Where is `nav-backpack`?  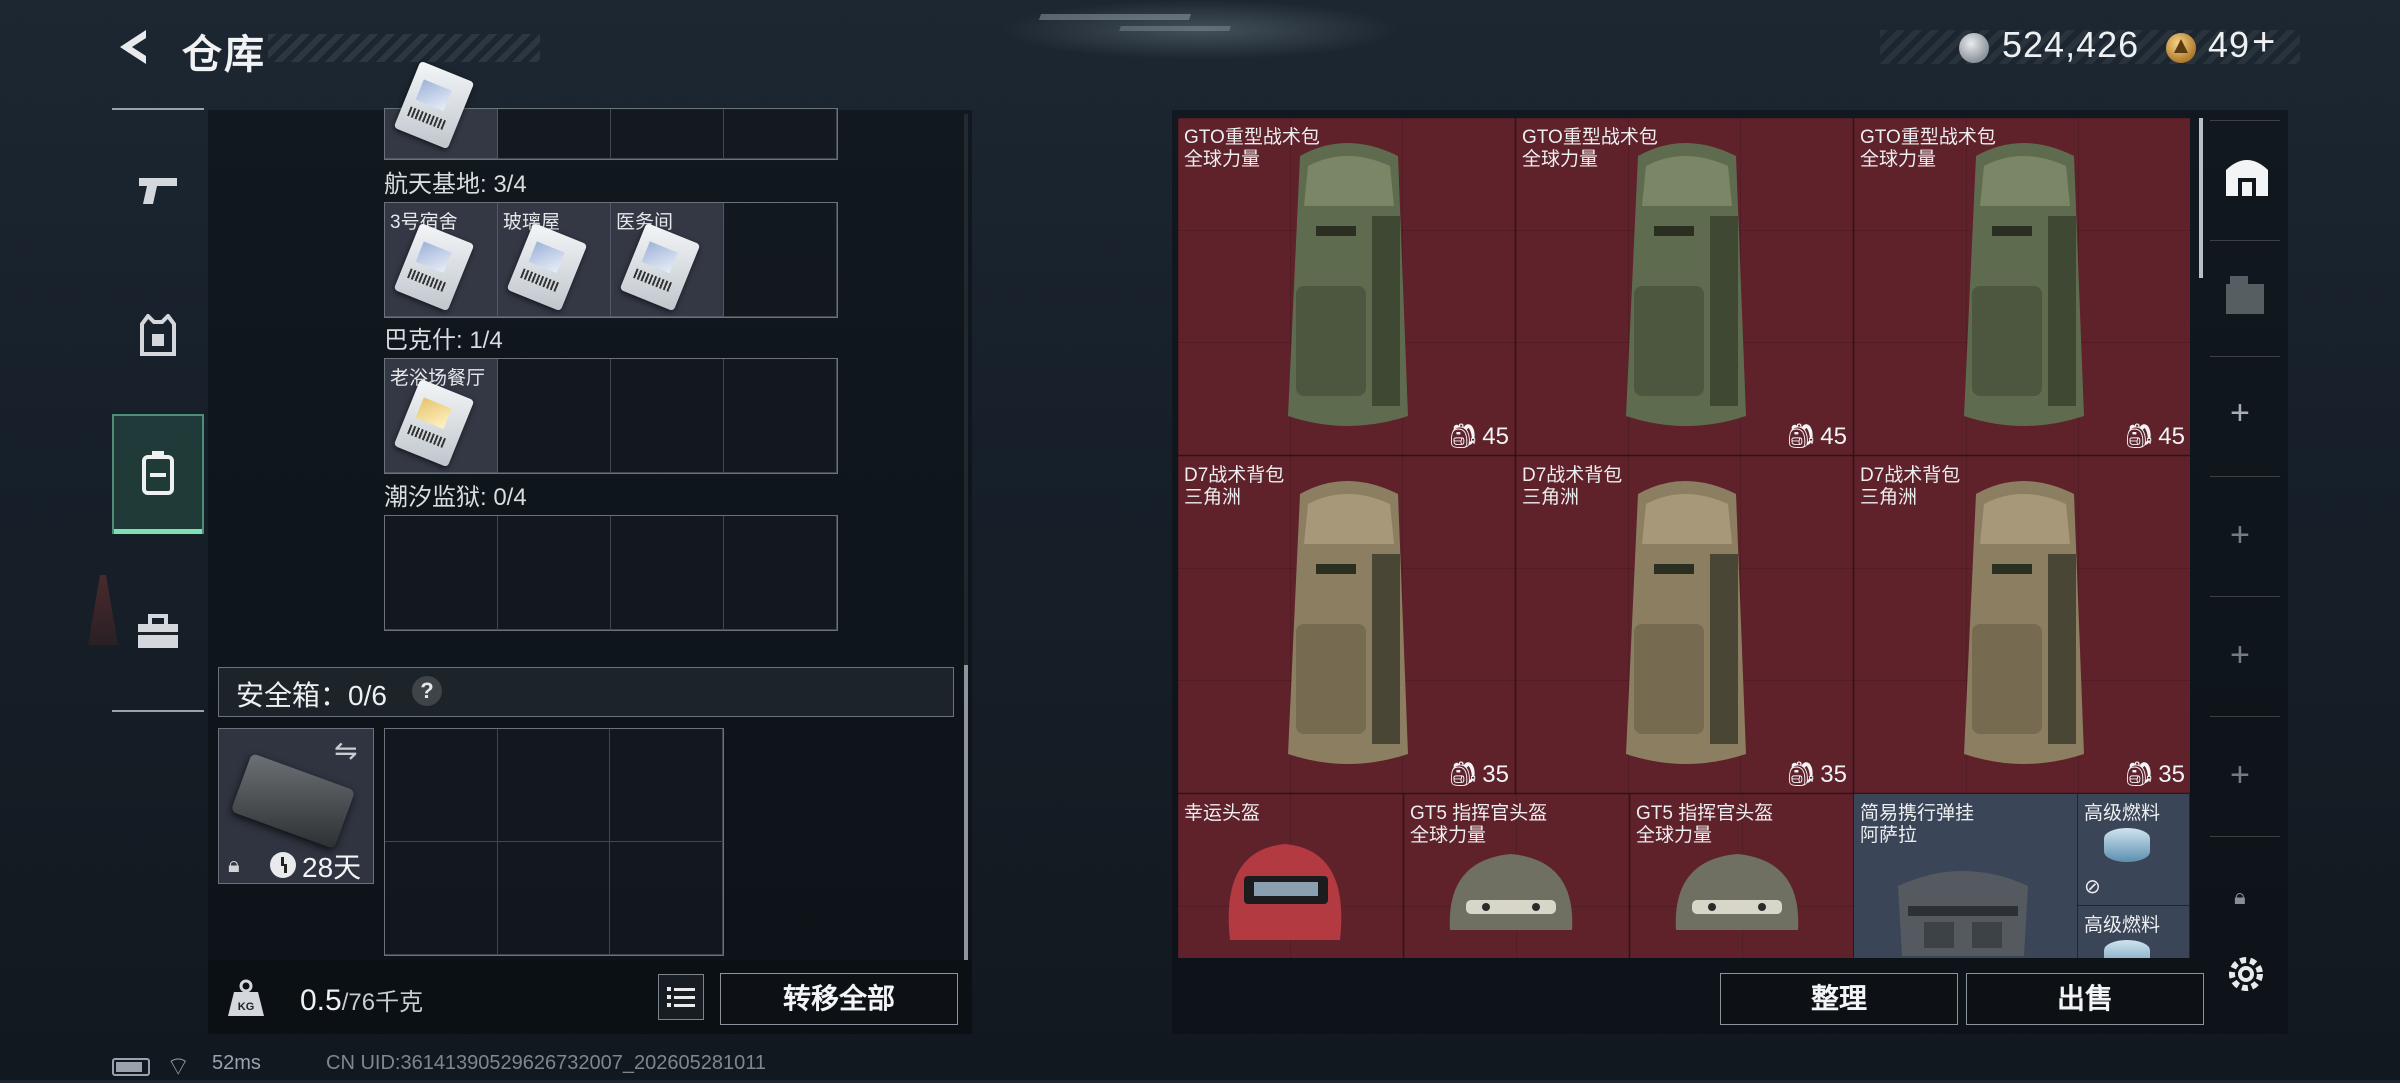
nav-backpack is located at coordinates (158, 474).